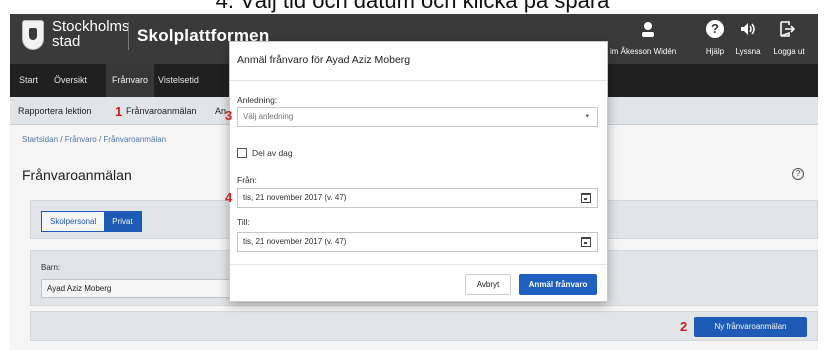  What do you see at coordinates (787, 29) in the screenshot?
I see `logout-icon` at bounding box center [787, 29].